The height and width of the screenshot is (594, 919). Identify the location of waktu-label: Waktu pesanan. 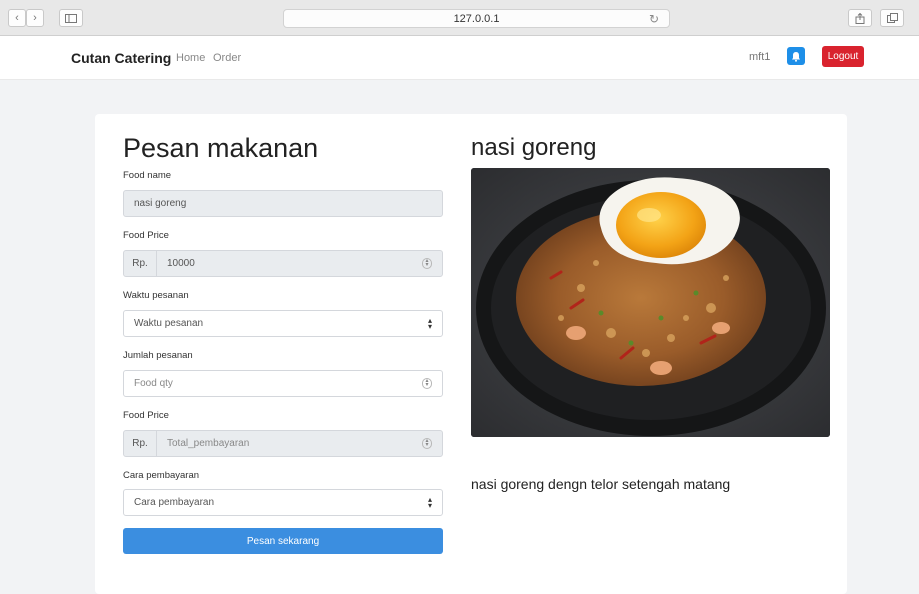
(156, 295).